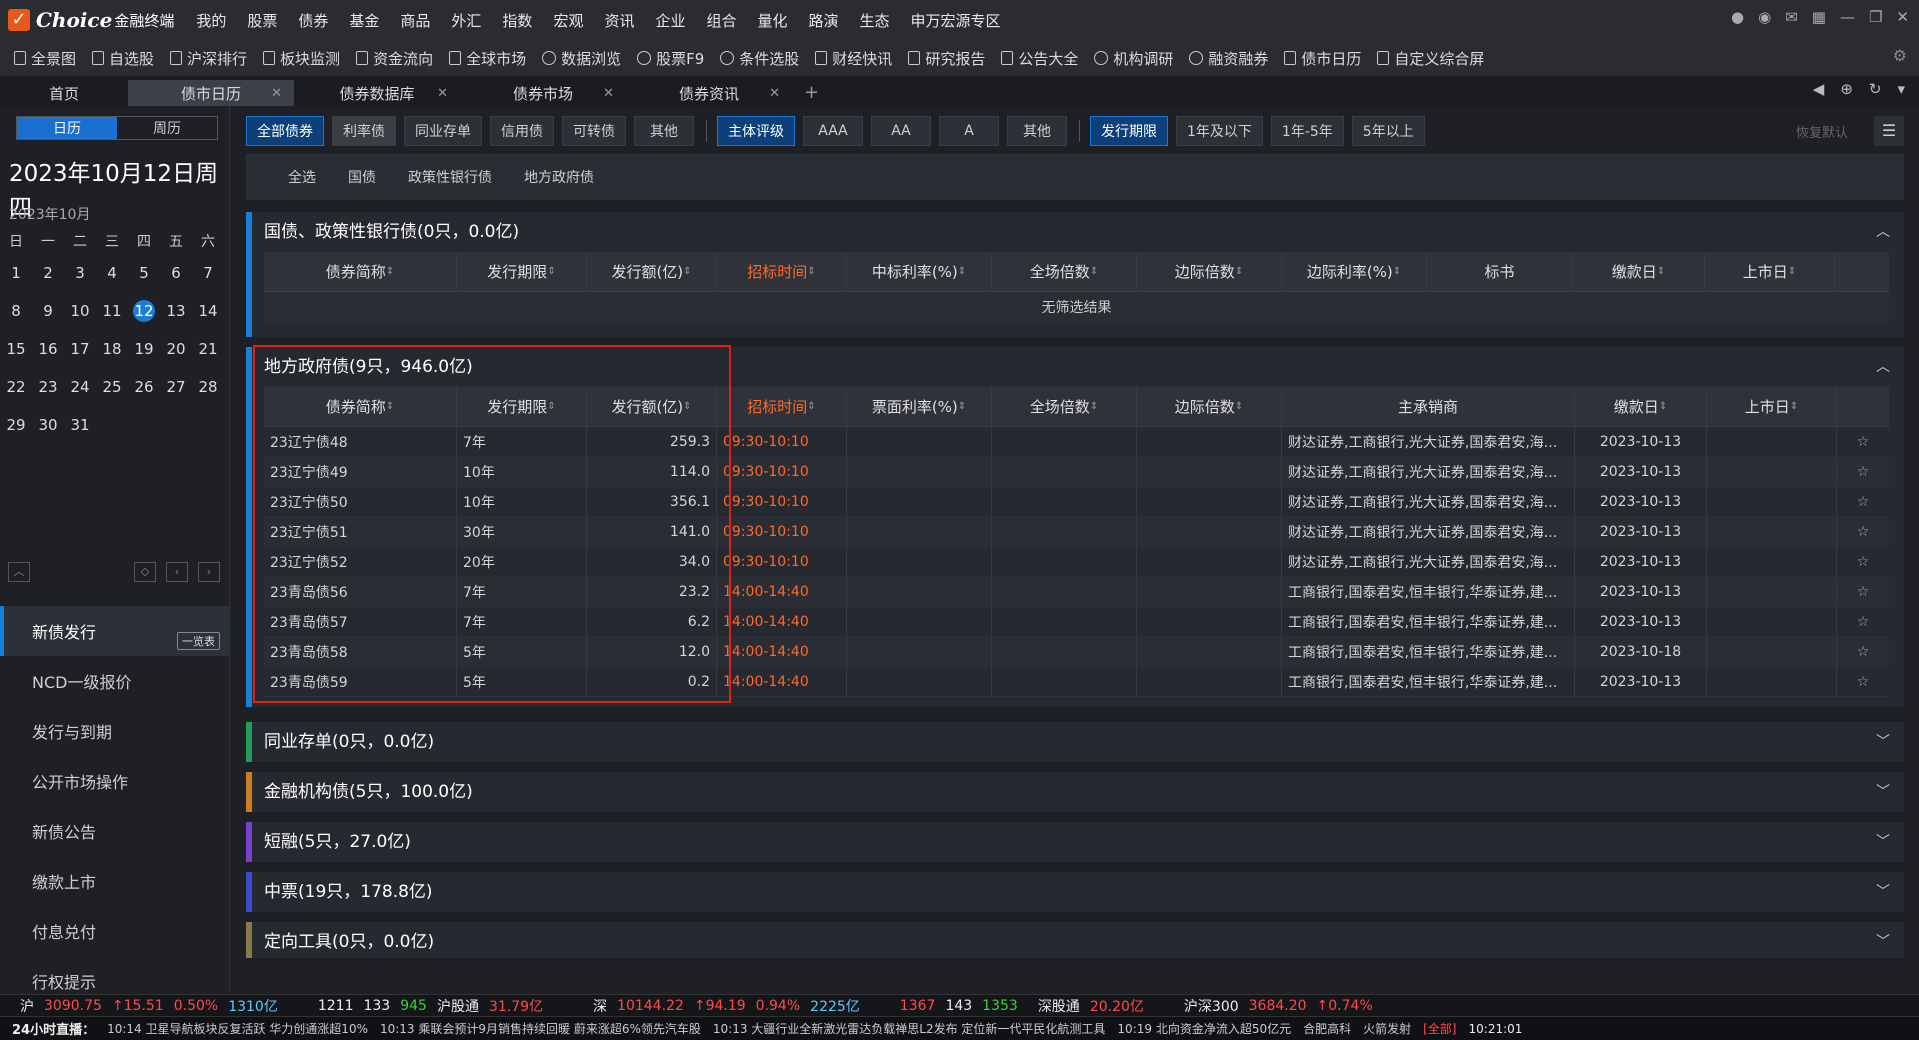 This screenshot has width=1919, height=1040. Describe the element at coordinates (48, 311) in the screenshot. I see `calendar-day: 9` at that location.